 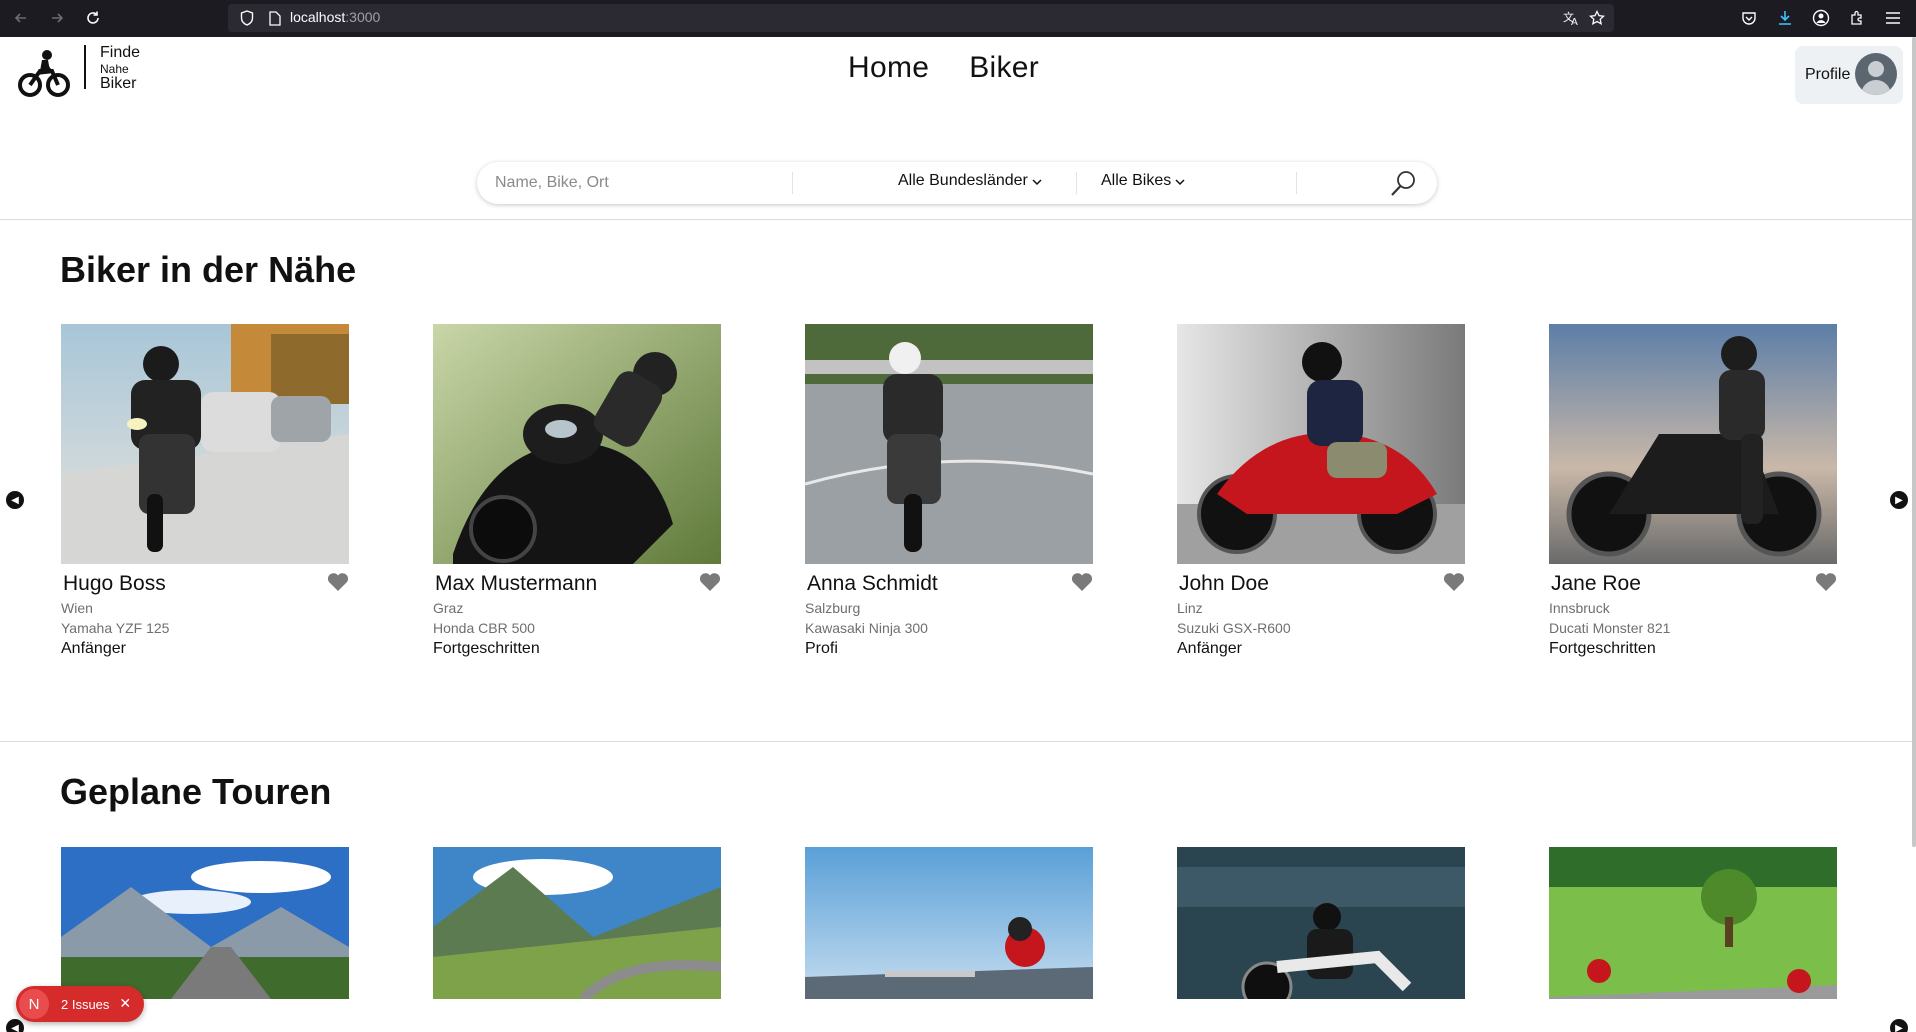 What do you see at coordinates (85, 67) in the screenshot?
I see `logo-divider` at bounding box center [85, 67].